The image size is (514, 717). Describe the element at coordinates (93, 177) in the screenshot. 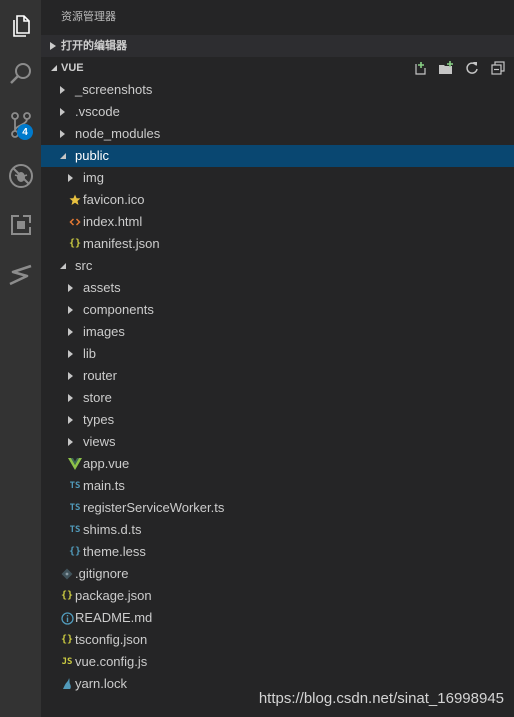

I see `tree-item-label: img` at that location.